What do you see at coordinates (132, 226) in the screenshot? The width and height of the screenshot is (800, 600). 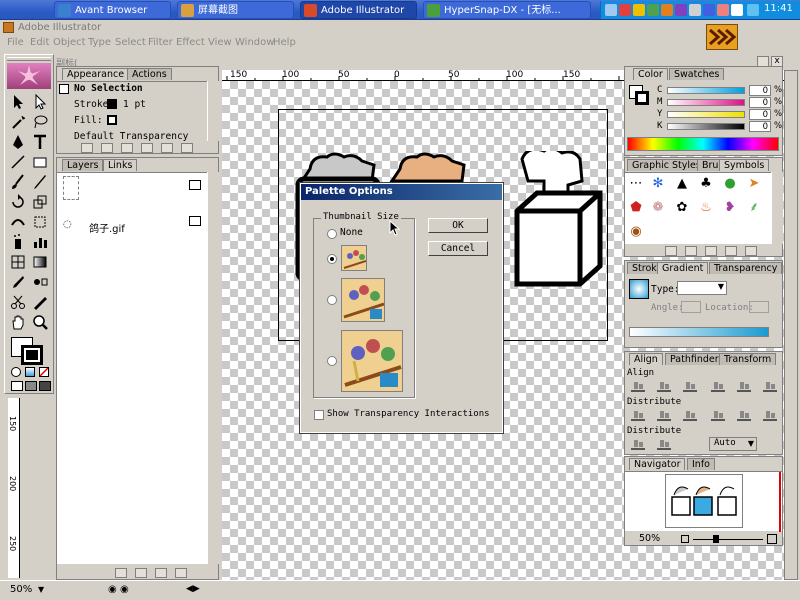 I see `list-item: ◌ 鸽子.gif` at bounding box center [132, 226].